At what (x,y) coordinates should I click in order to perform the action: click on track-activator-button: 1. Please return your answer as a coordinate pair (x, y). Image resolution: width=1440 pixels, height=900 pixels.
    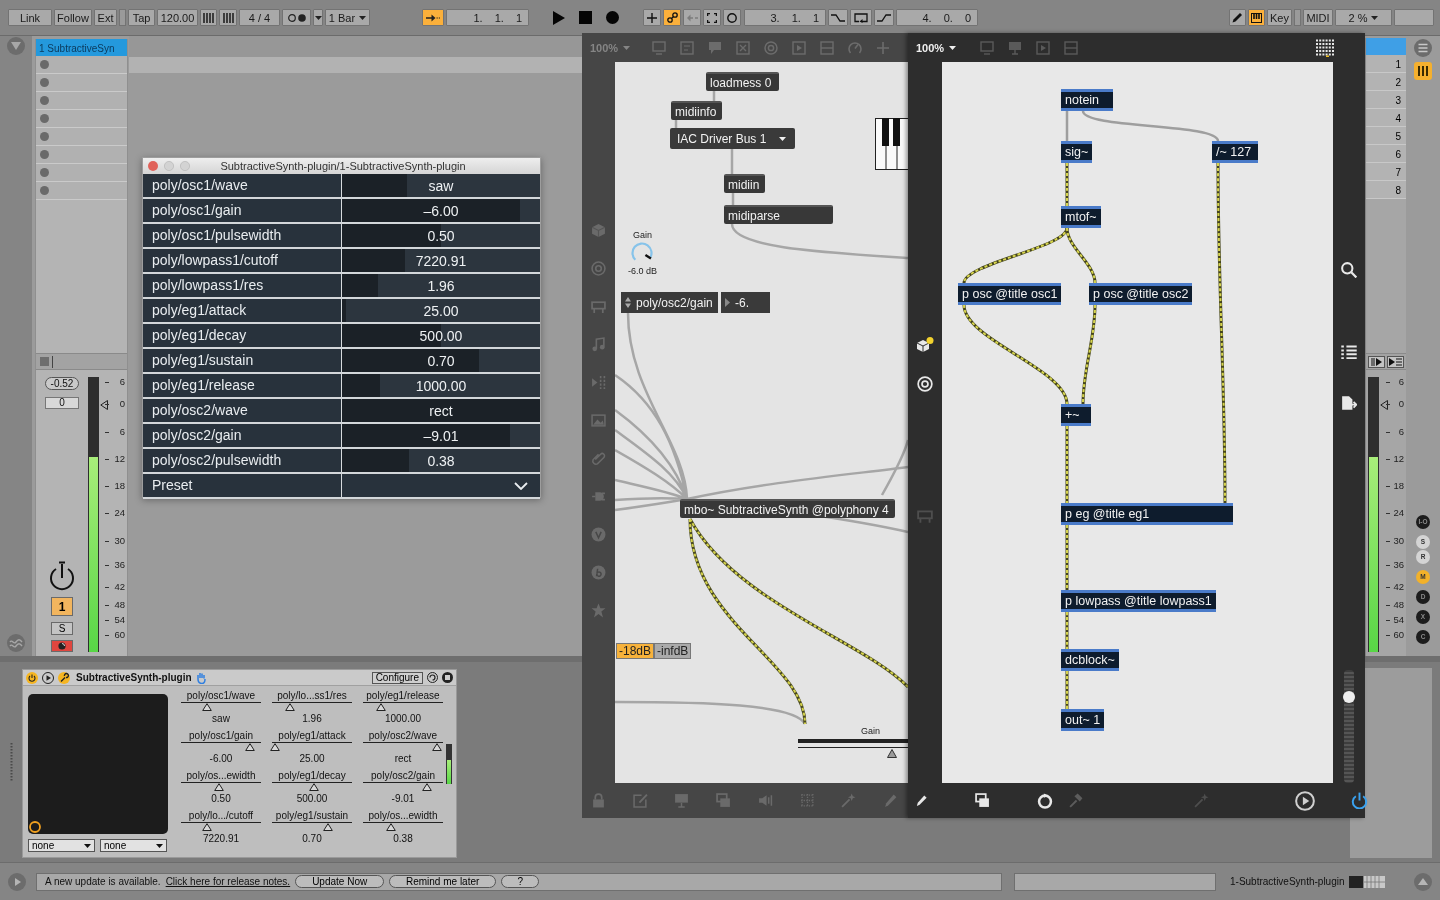
    Looking at the image, I should click on (62, 606).